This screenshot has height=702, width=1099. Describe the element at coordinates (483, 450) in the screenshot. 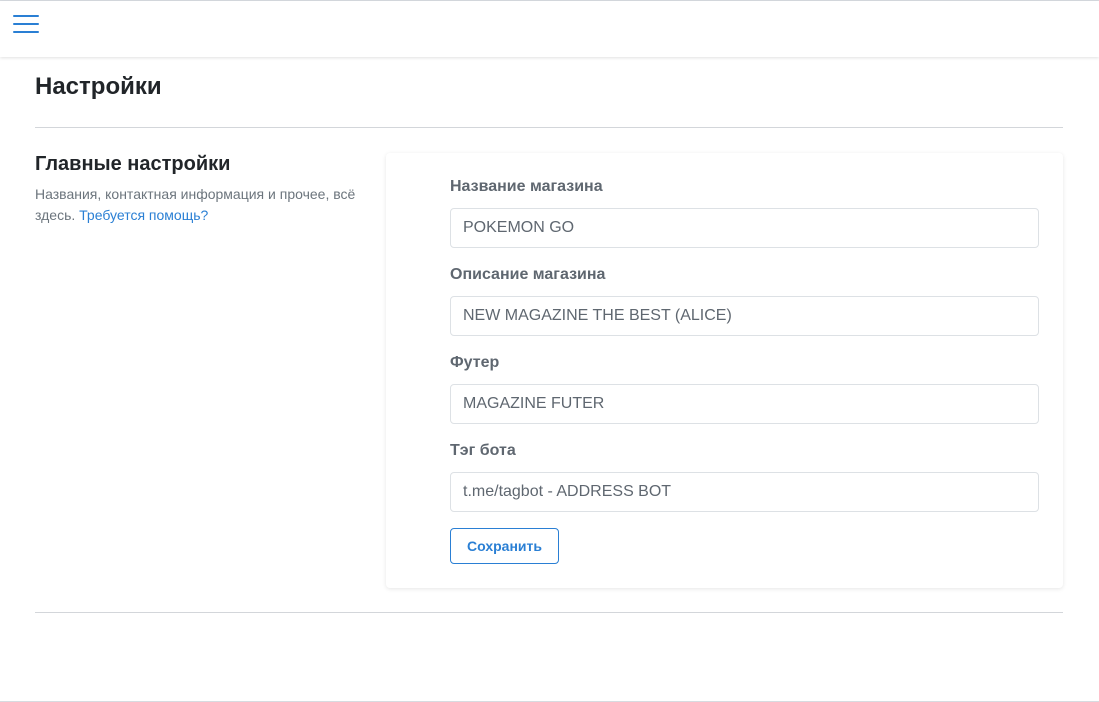

I see `bot-tag-label: Тэг бота` at that location.